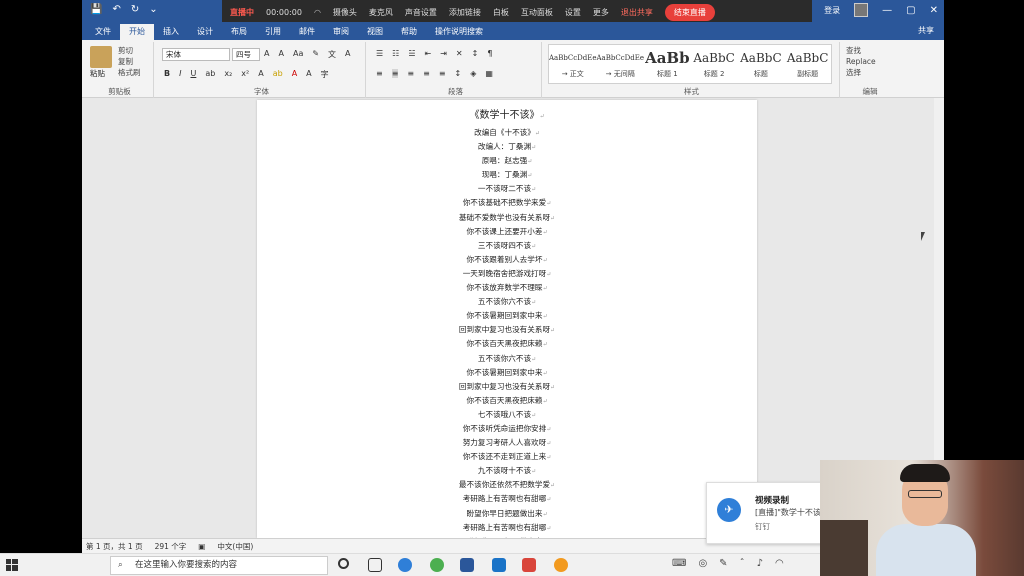 This screenshot has width=1024, height=576. I want to click on exit-share-button: 退出共享, so click(637, 12).